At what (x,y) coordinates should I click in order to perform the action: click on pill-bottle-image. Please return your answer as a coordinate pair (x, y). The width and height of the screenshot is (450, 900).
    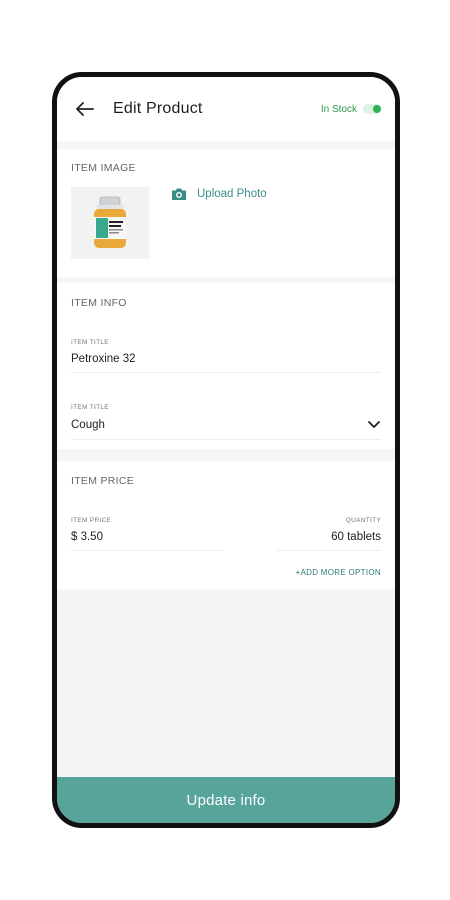
    Looking at the image, I should click on (110, 222).